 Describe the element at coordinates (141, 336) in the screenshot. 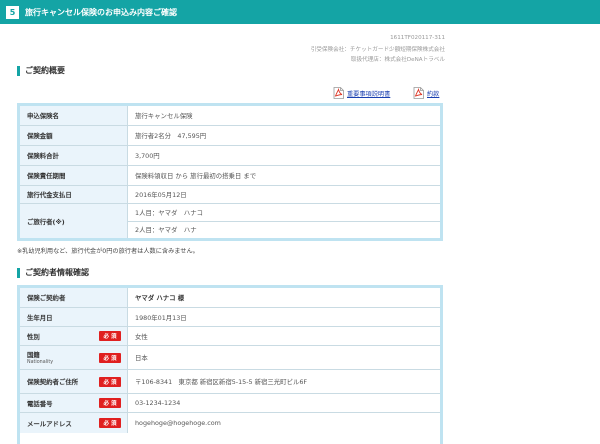

I see `gender-value: 女性` at that location.